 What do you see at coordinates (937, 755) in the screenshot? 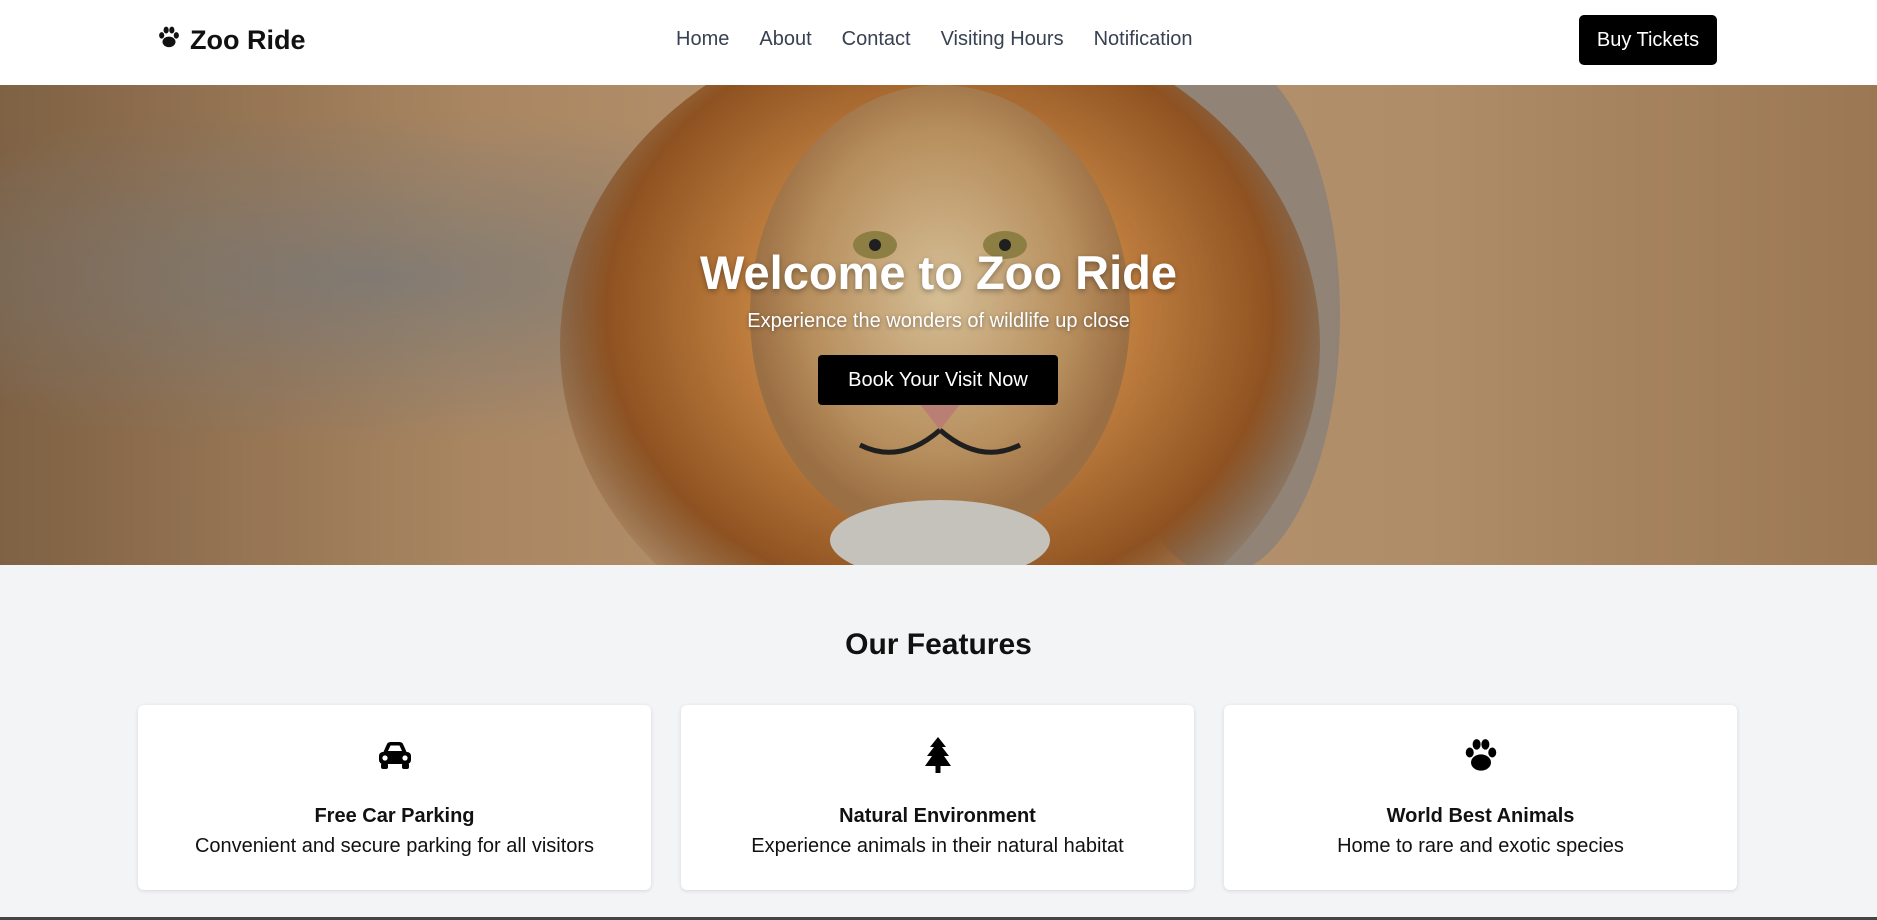
I see `tree-icon` at bounding box center [937, 755].